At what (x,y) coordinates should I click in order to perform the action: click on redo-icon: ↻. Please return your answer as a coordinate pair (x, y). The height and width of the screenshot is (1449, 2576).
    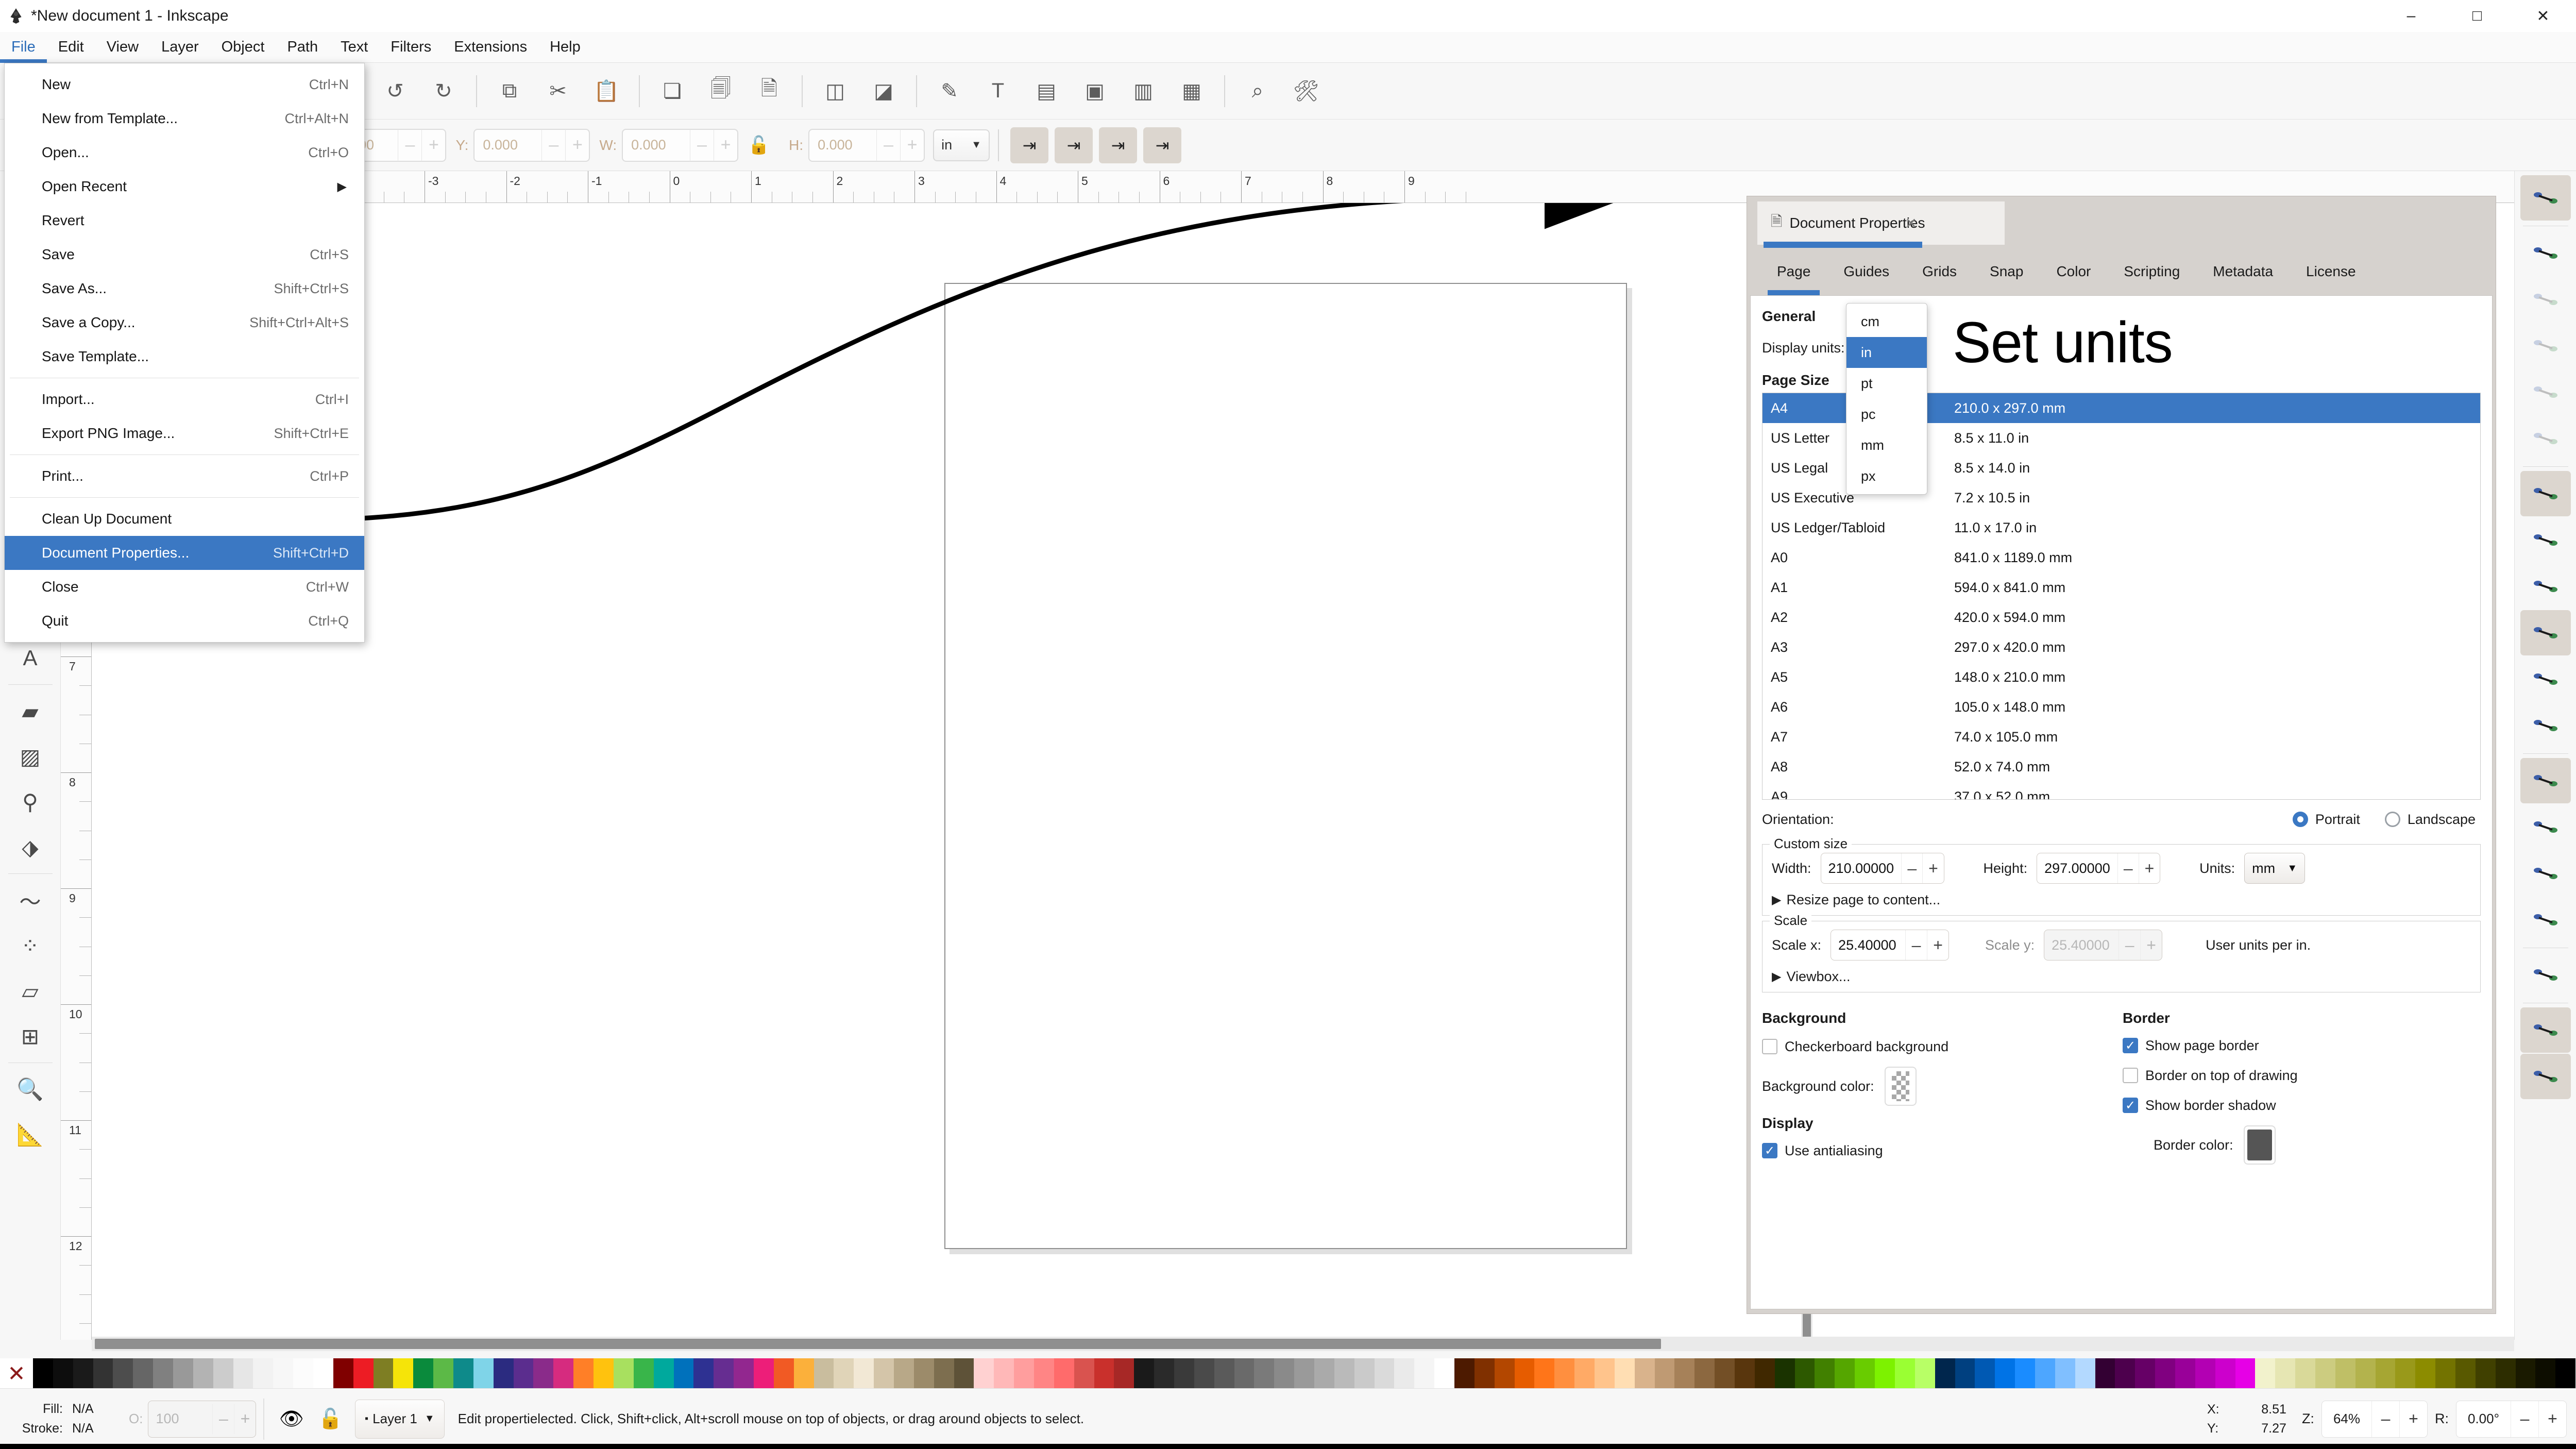
    Looking at the image, I should click on (443, 91).